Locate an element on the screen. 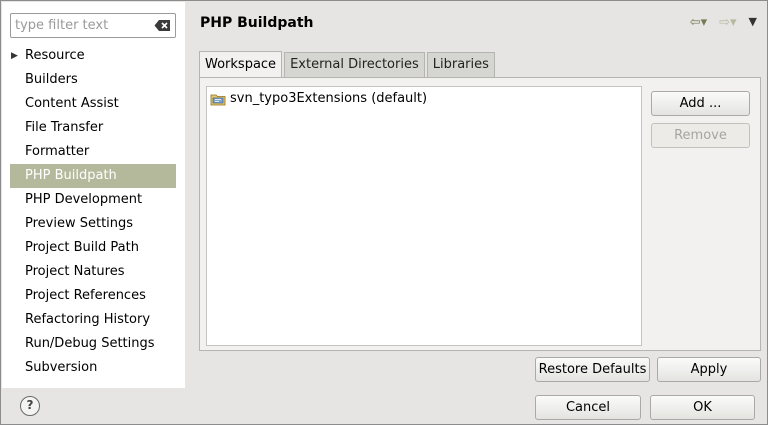 Image resolution: width=768 pixels, height=425 pixels. tree-item-preview-settings: Preview Settings is located at coordinates (93, 224).